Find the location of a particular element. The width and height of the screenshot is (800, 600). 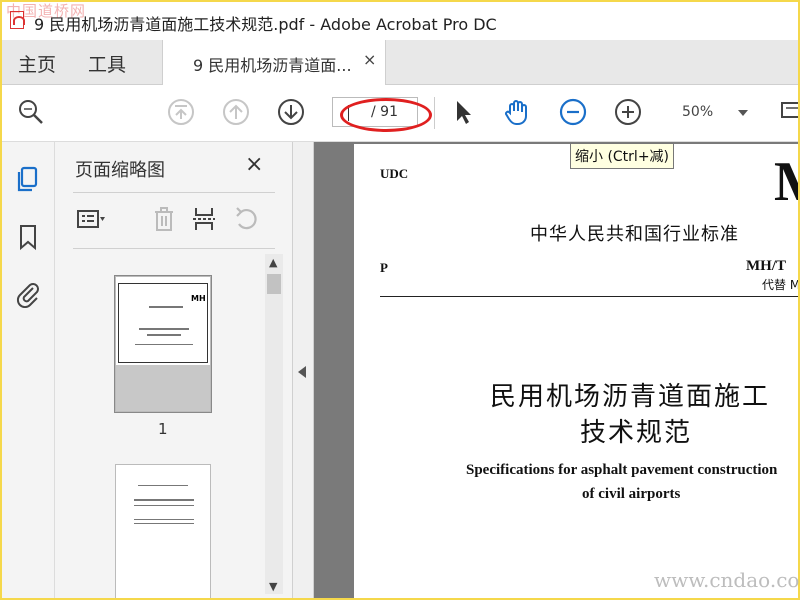

zoom-out-icon is located at coordinates (573, 112).